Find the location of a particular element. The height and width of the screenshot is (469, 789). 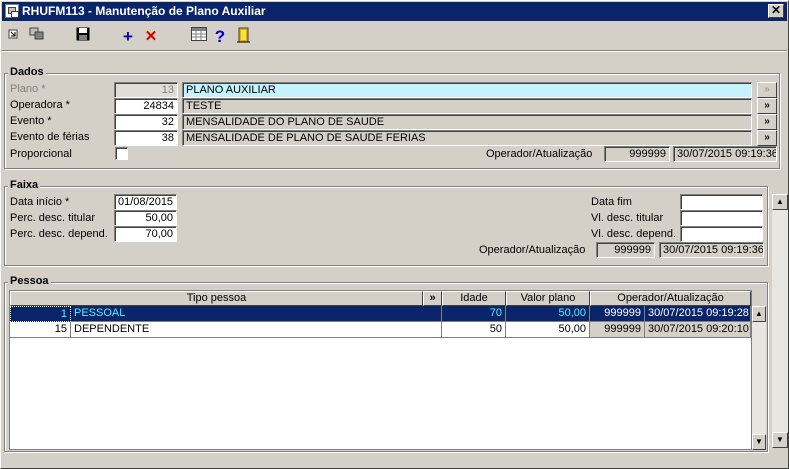

toolbar-separator is located at coordinates (394, 51).